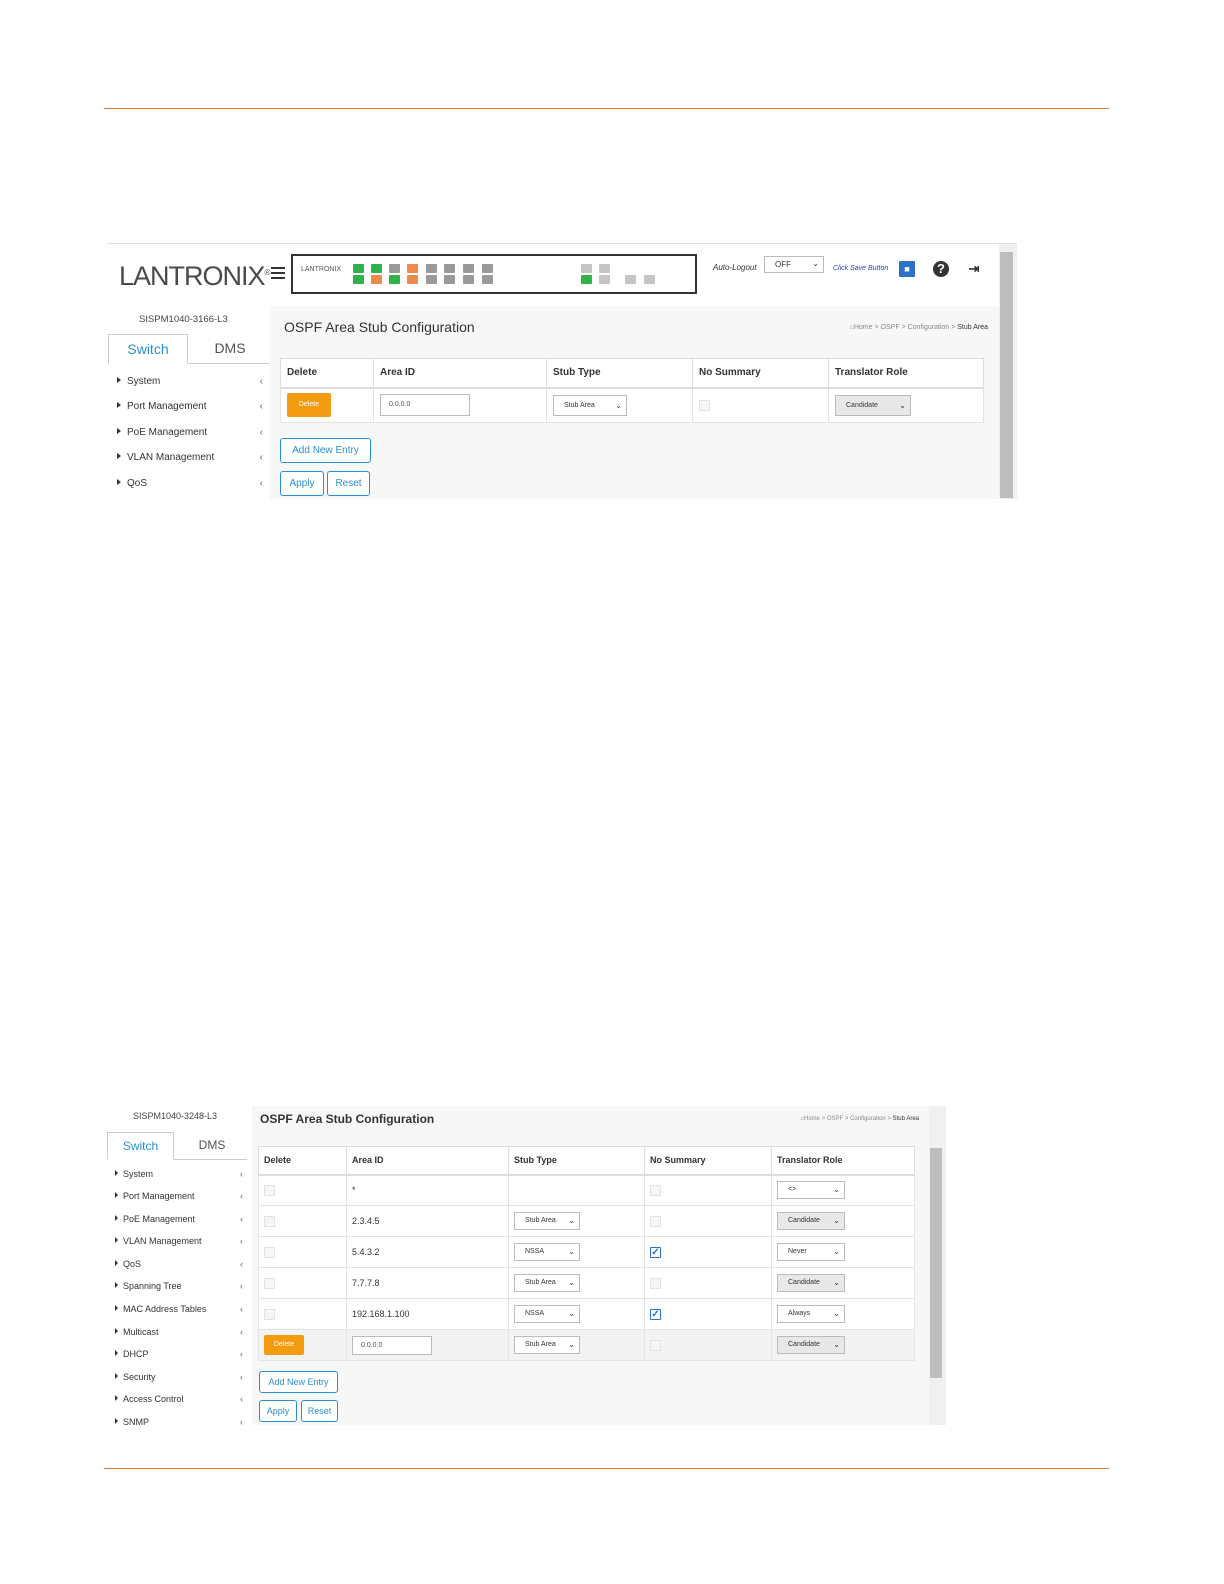 Image resolution: width=1224 pixels, height=1584 pixels. I want to click on translator-role-select: Always ⌄, so click(811, 1314).